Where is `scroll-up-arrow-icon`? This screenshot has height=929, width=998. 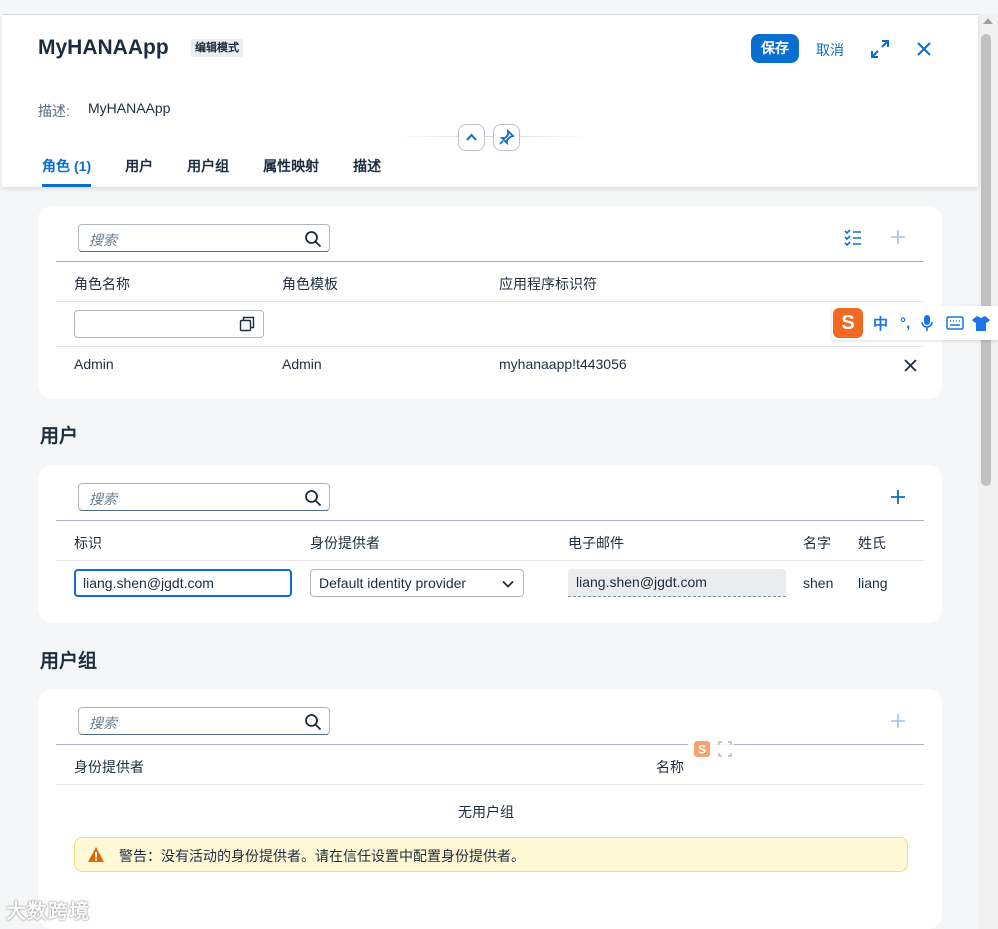 scroll-up-arrow-icon is located at coordinates (988, 21).